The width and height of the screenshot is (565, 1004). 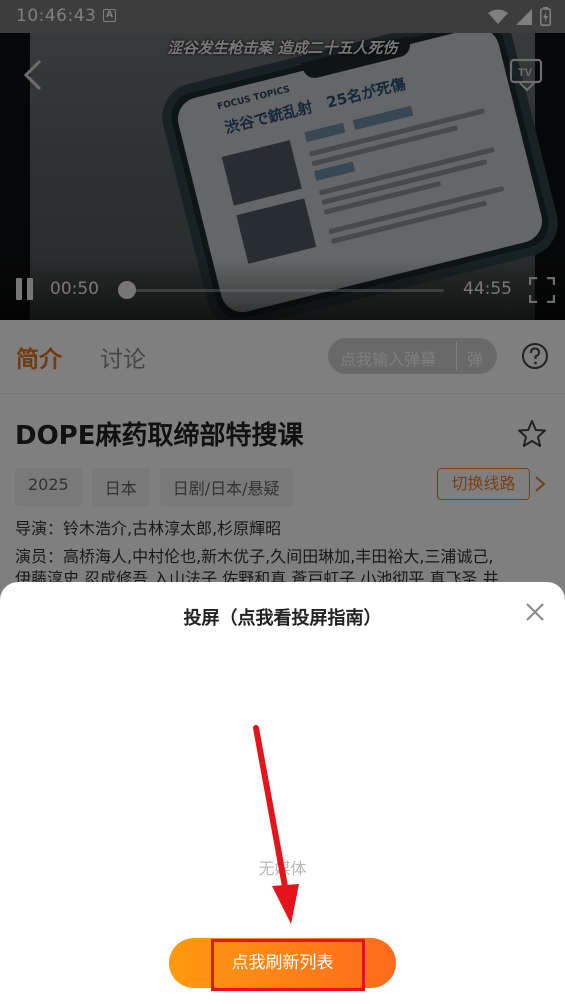 I want to click on cast-sheet-title: 投屏（点我看投屏指南）, so click(x=282, y=617).